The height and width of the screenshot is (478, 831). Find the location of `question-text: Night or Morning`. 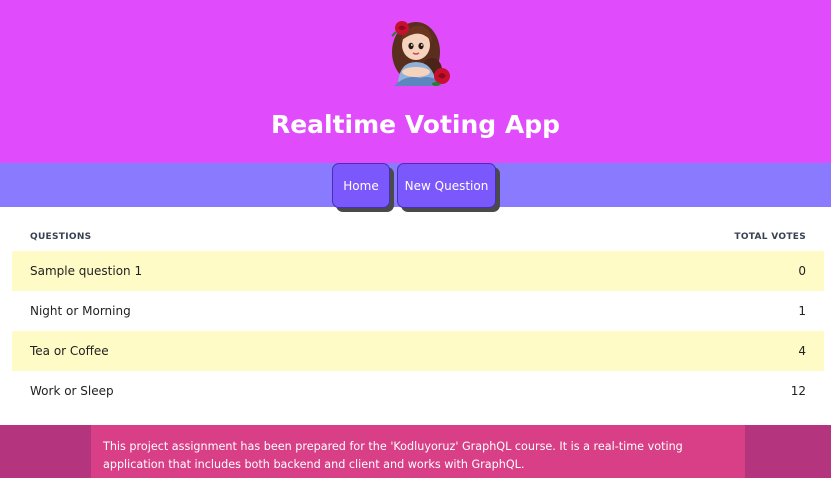

question-text: Night or Morning is located at coordinates (80, 311).